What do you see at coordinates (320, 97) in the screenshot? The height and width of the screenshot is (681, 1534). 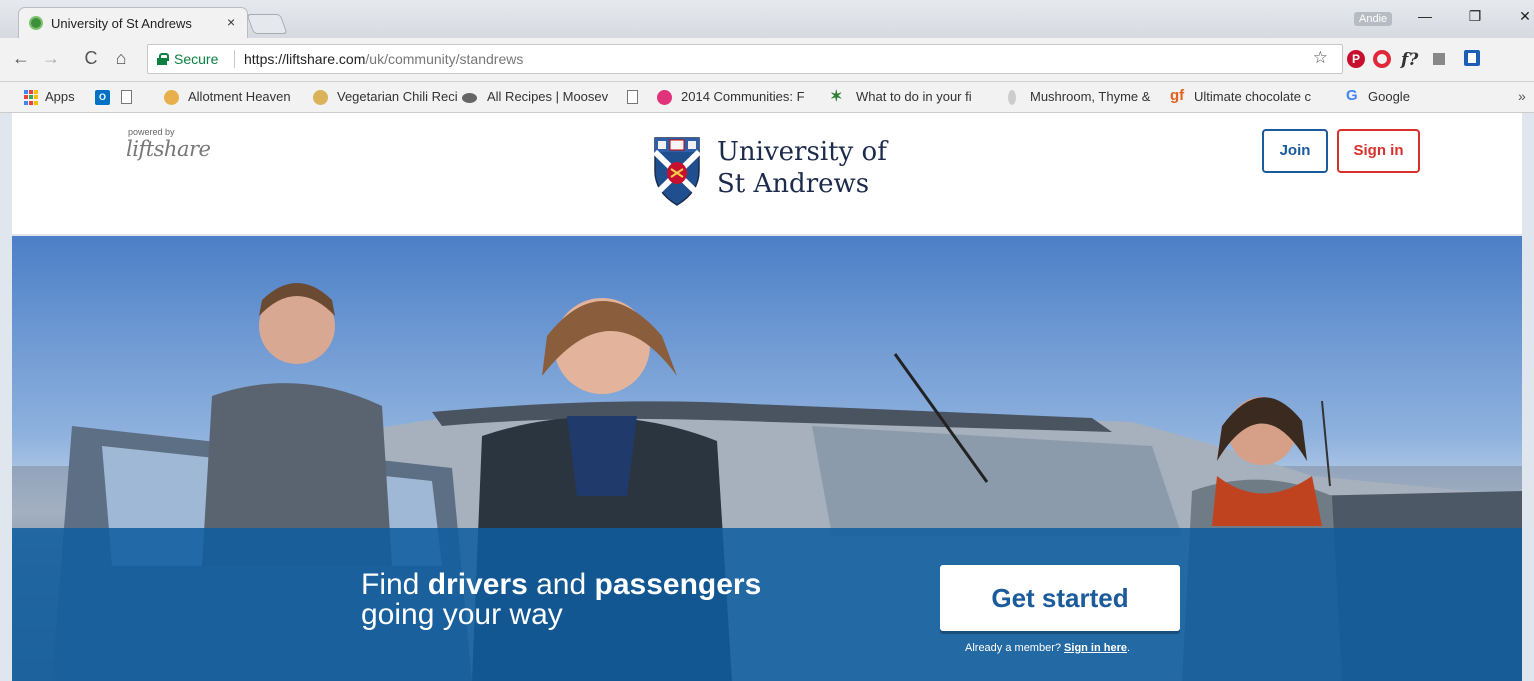 I see `chili-icon` at bounding box center [320, 97].